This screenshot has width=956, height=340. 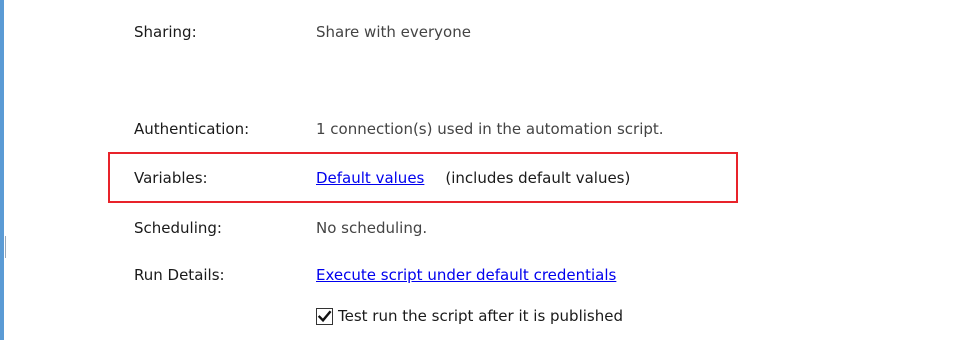 What do you see at coordinates (179, 275) in the screenshot?
I see `run-details-label: Run Details:` at bounding box center [179, 275].